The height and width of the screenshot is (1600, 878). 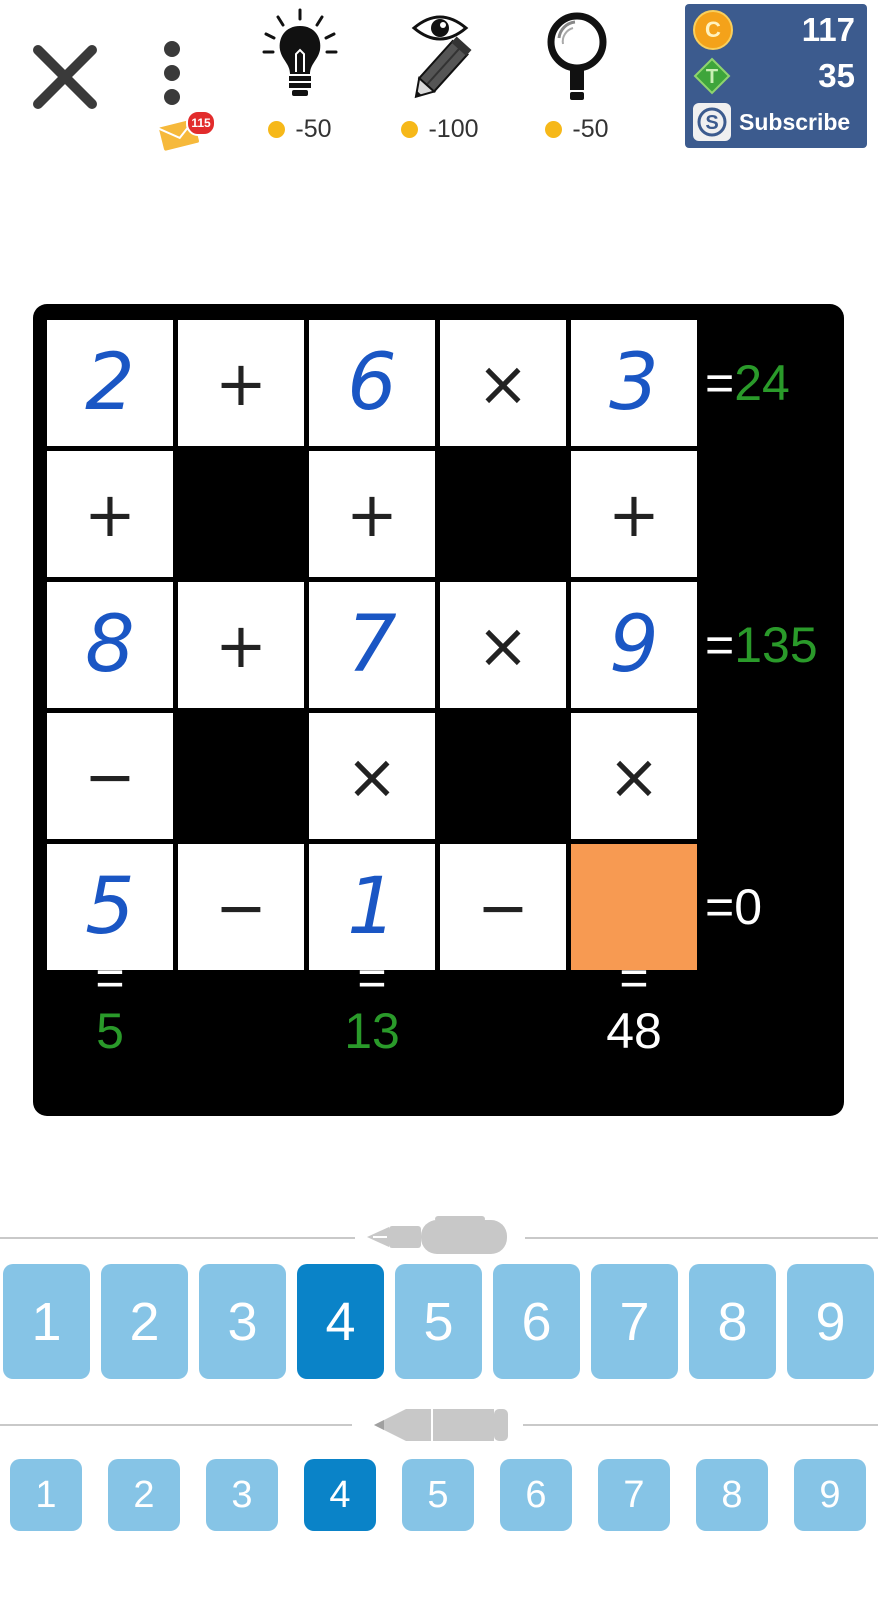 What do you see at coordinates (536, 1495) in the screenshot?
I see `pencil-key-6: 6` at bounding box center [536, 1495].